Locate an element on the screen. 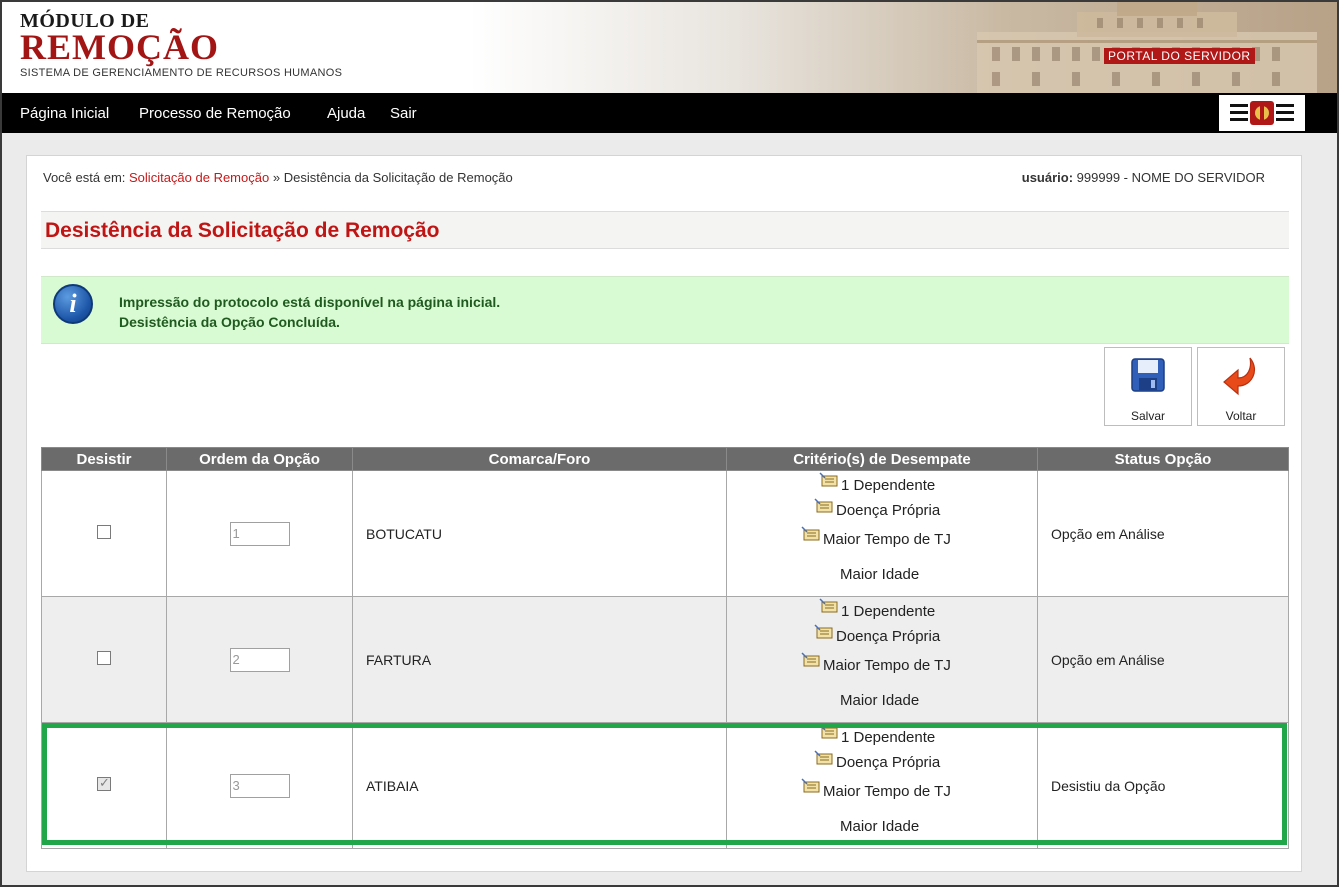  ordem-input: 1 is located at coordinates (259, 533).